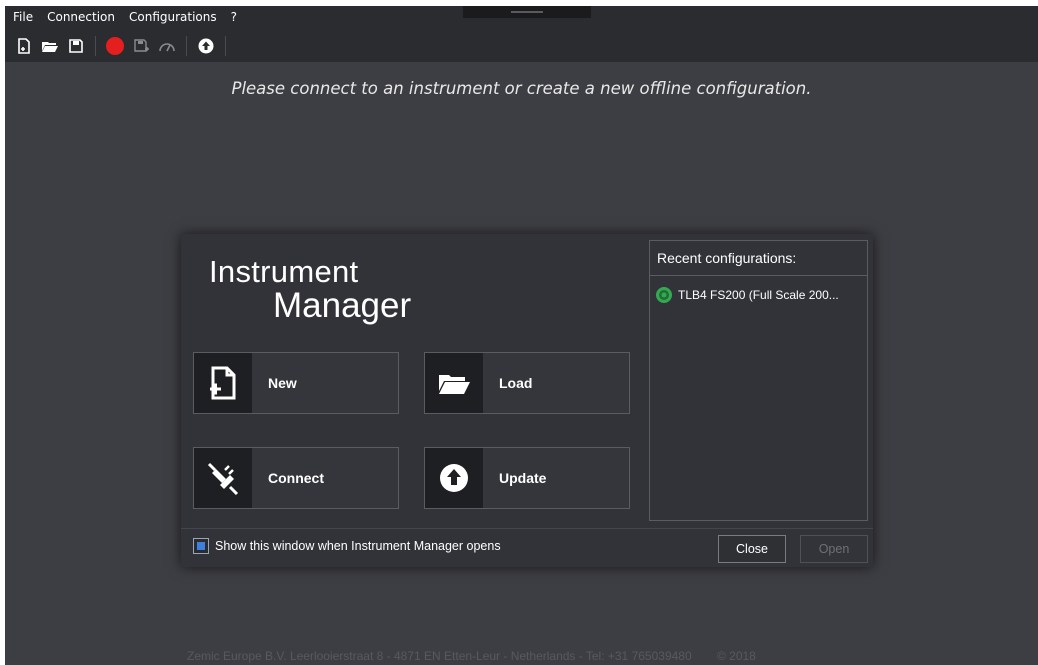  I want to click on toolbar-update-button, so click(206, 46).